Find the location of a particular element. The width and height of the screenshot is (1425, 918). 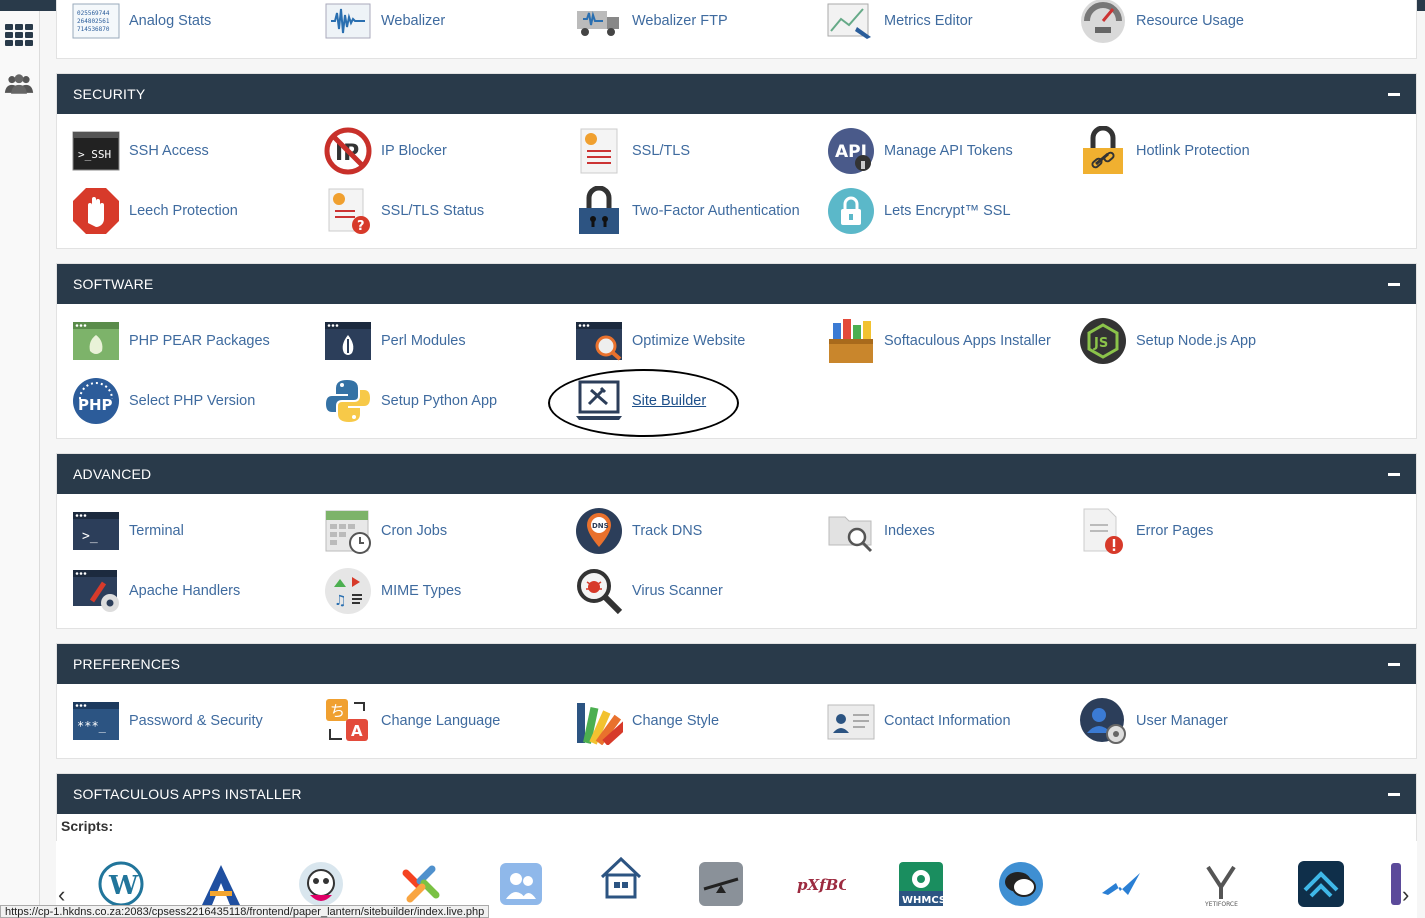

apache-handlers-link: Apache Handlers is located at coordinates (155, 591).